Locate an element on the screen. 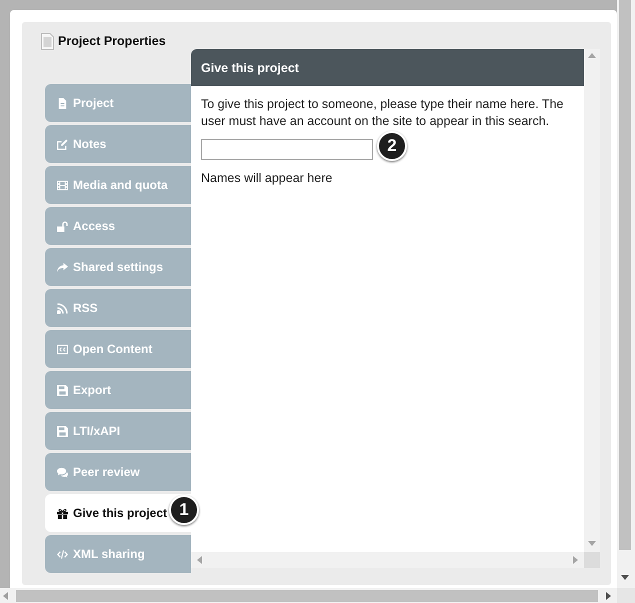 The height and width of the screenshot is (603, 635). document-icon is located at coordinates (47, 41).